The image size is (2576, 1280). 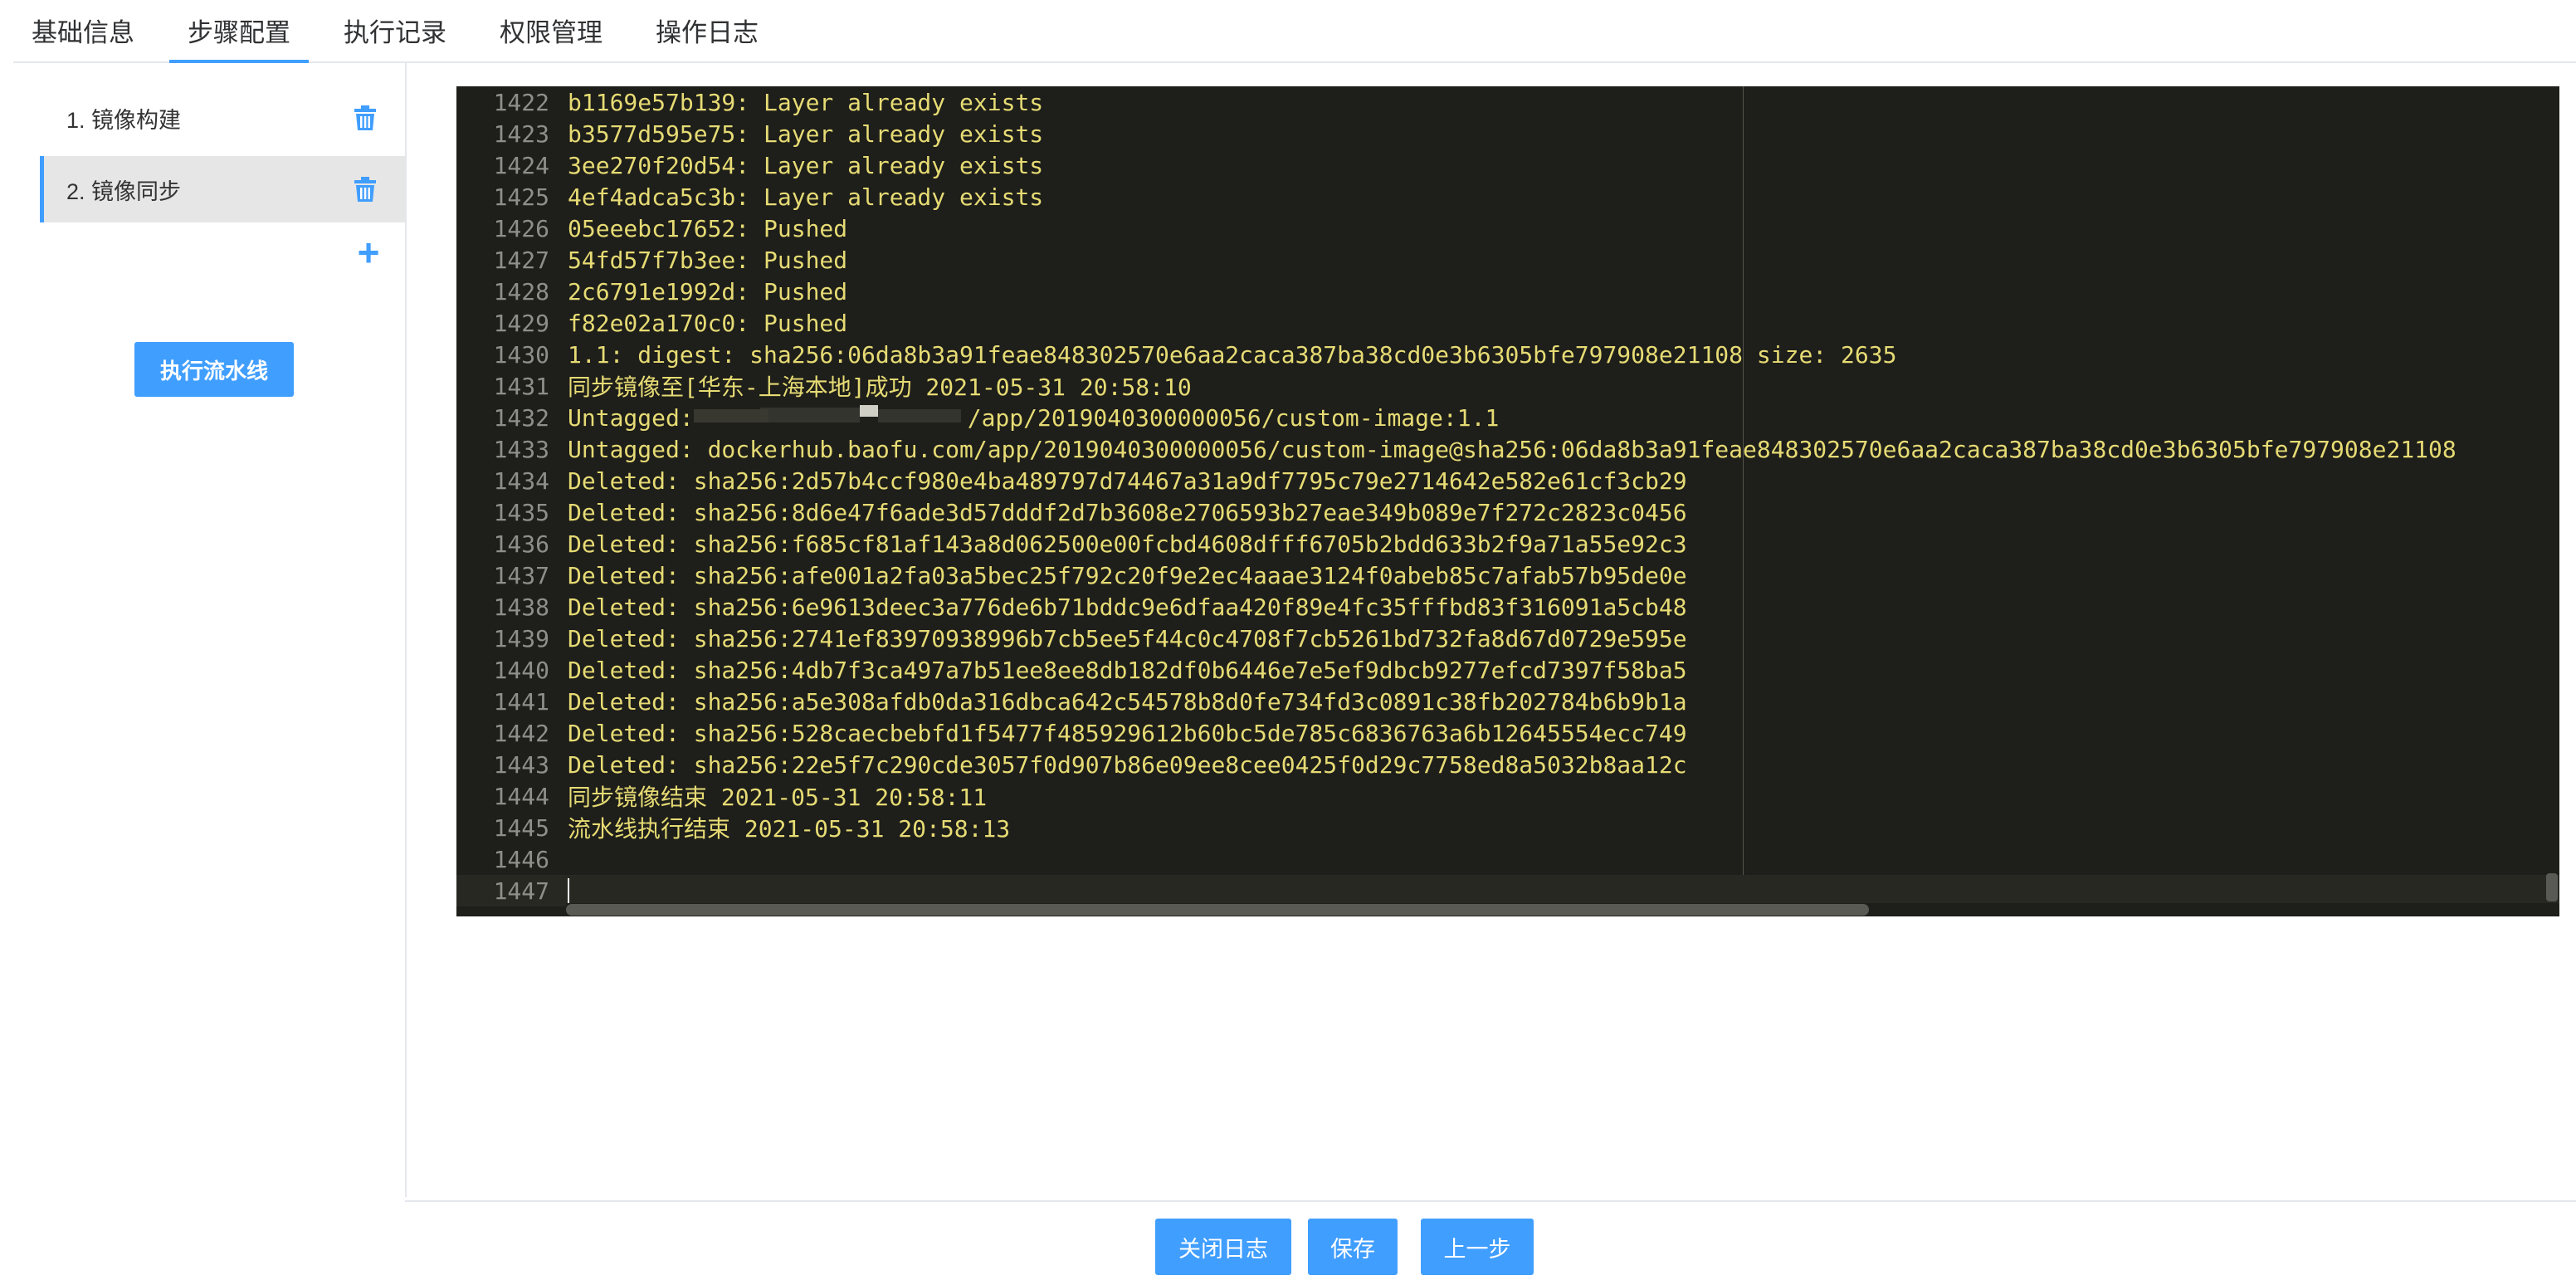 I want to click on line-number: 1443, so click(x=521, y=764).